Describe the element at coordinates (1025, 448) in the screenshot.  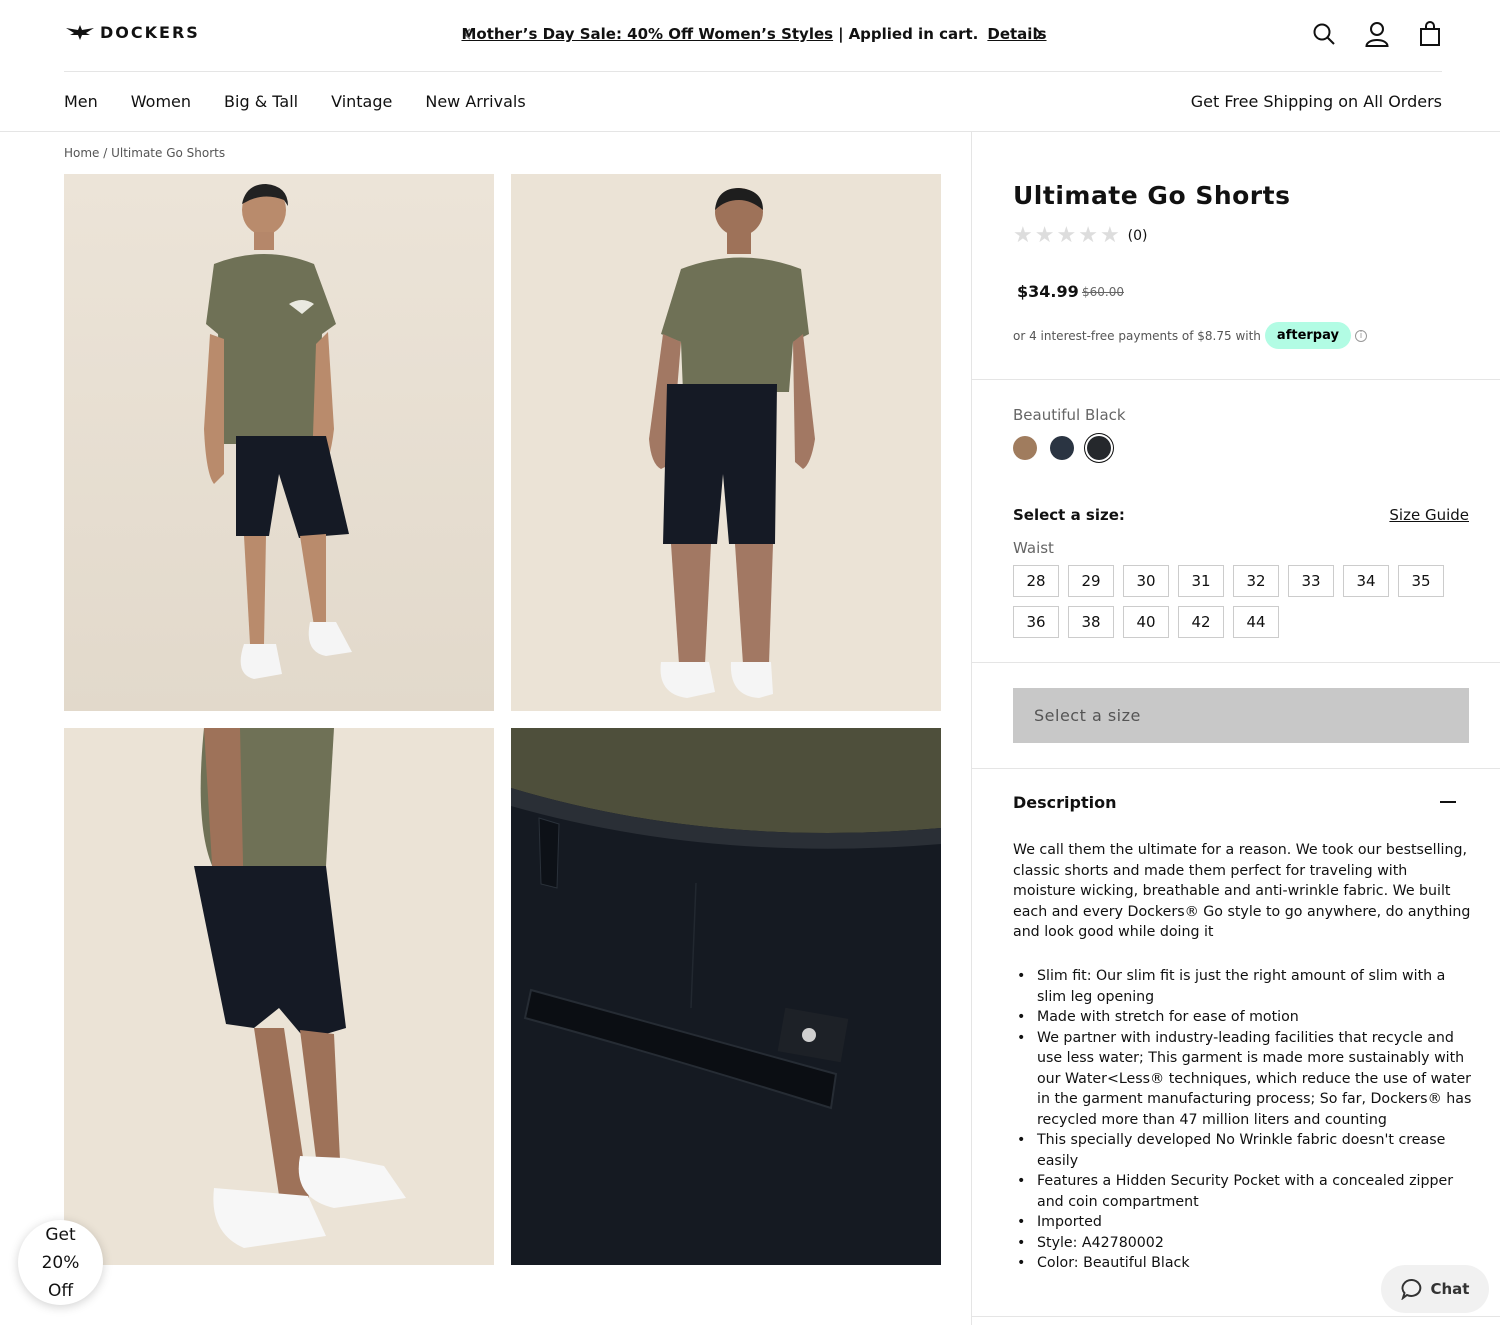
I see `swatch-khaki` at that location.